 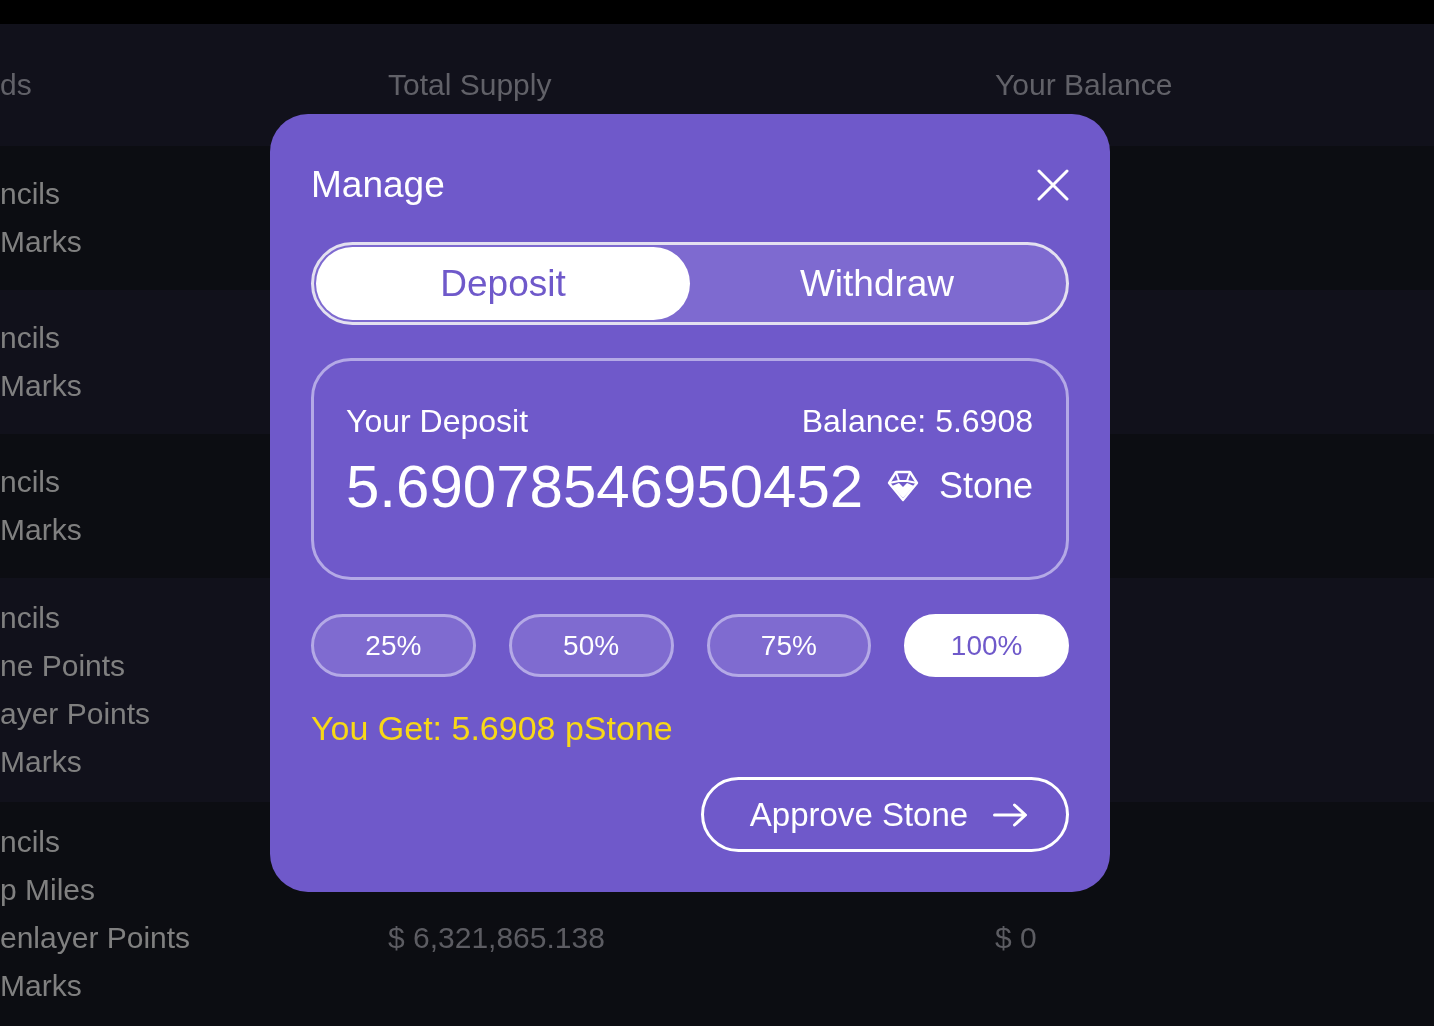 I want to click on column-header: ds, so click(x=16, y=85).